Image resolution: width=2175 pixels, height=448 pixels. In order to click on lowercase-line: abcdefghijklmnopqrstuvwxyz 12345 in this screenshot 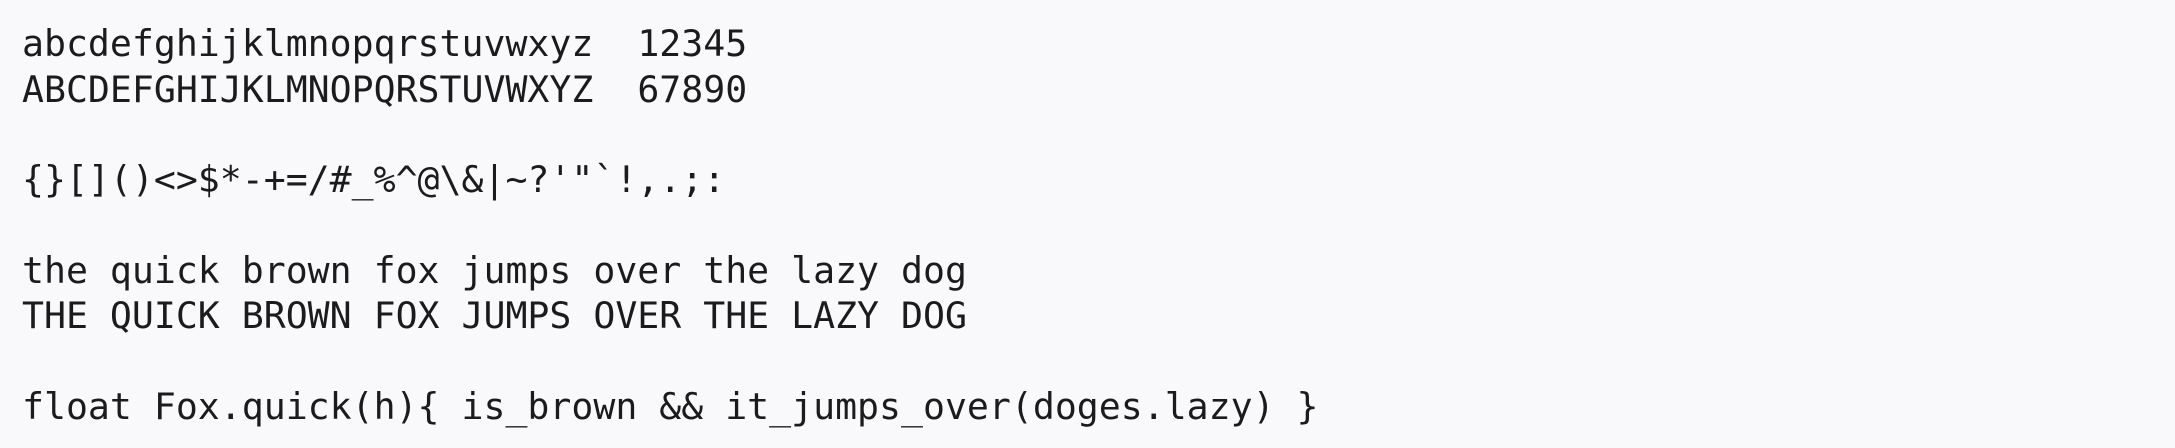, I will do `click(384, 44)`.